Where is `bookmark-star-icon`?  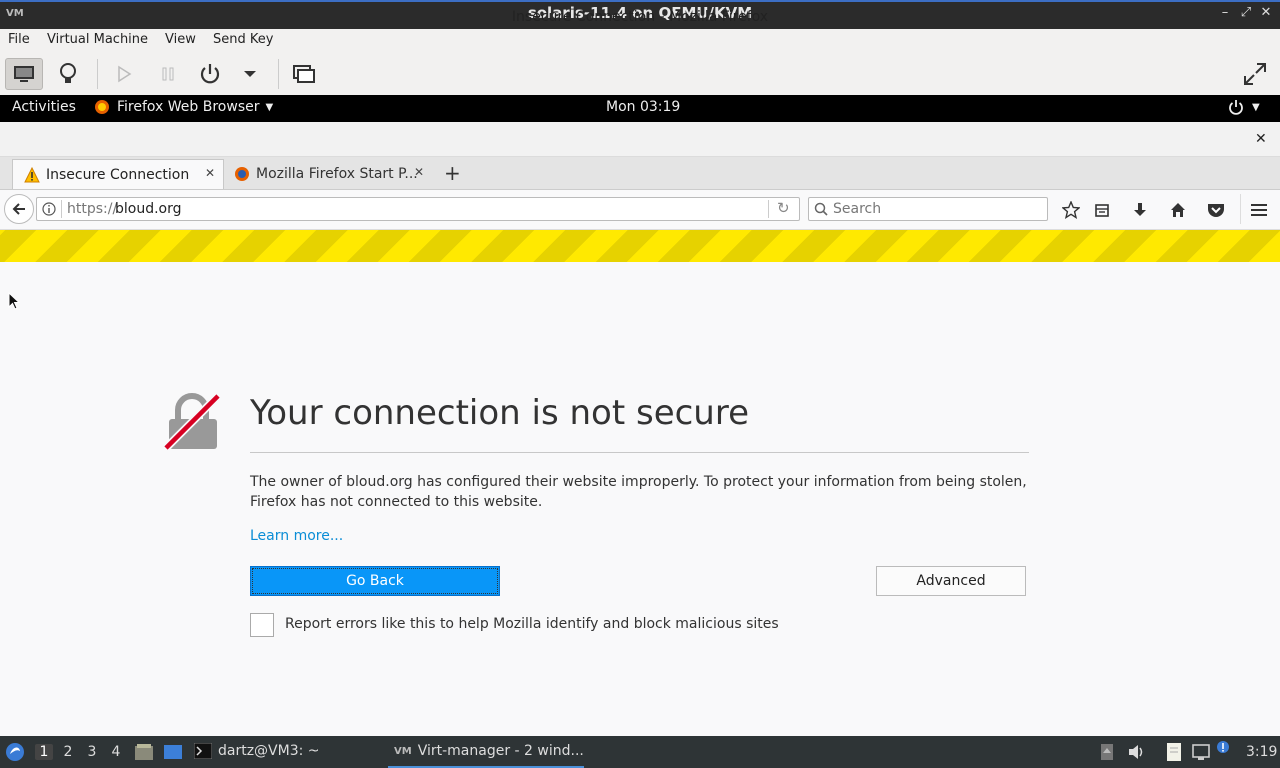
bookmark-star-icon is located at coordinates (1071, 210).